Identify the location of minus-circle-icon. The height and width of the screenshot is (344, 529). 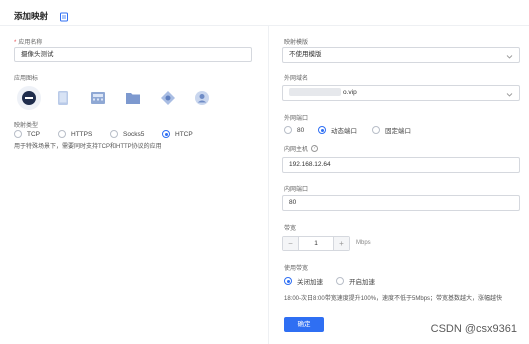
(29, 98).